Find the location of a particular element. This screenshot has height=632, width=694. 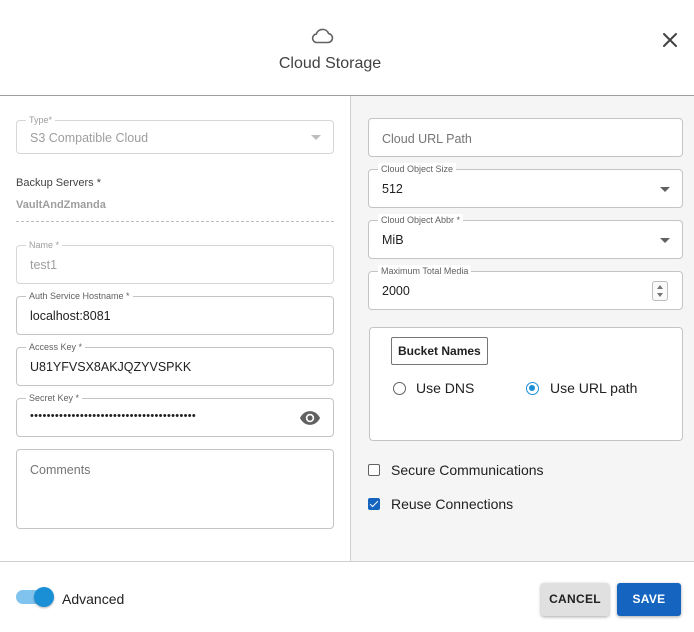

cloud-object-size-label: Cloud Object Size is located at coordinates (417, 169).